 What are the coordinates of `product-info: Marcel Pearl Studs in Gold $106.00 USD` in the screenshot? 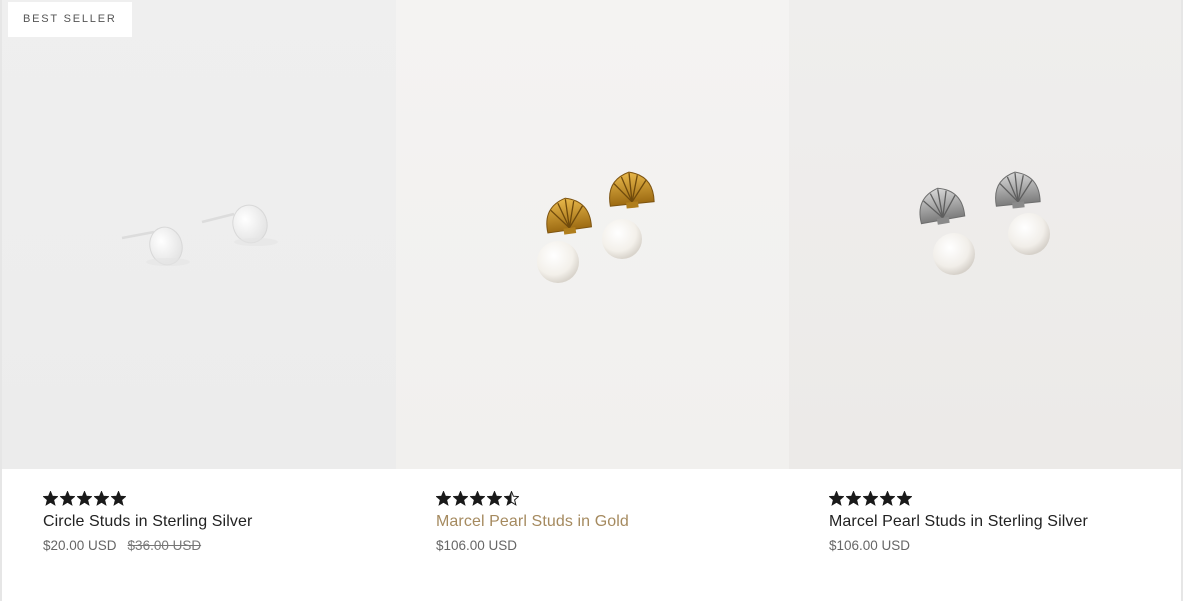 It's located at (592, 511).